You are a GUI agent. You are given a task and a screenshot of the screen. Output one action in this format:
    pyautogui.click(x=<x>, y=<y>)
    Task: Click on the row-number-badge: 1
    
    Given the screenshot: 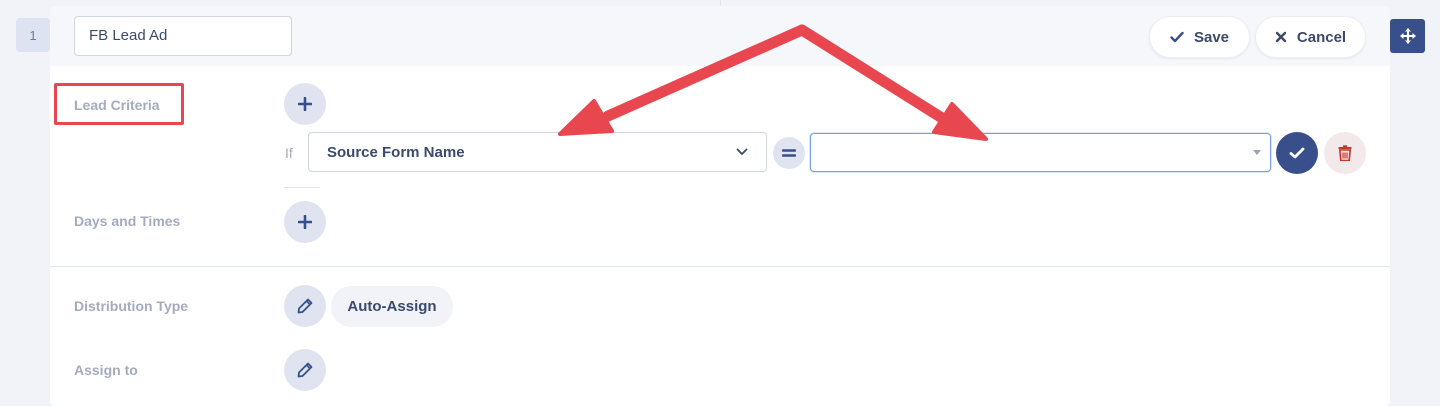 What is the action you would take?
    pyautogui.click(x=33, y=35)
    